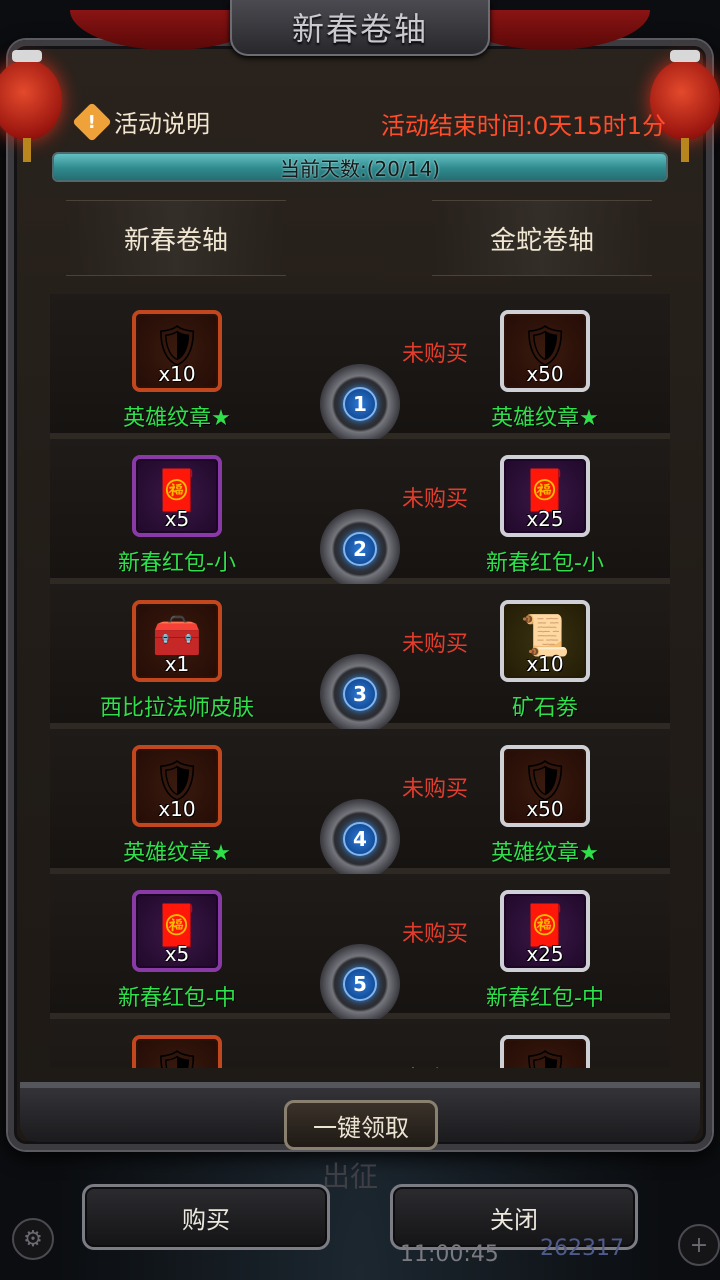 The width and height of the screenshot is (720, 1280). I want to click on left-reward-item: 🧰 x1, so click(177, 641).